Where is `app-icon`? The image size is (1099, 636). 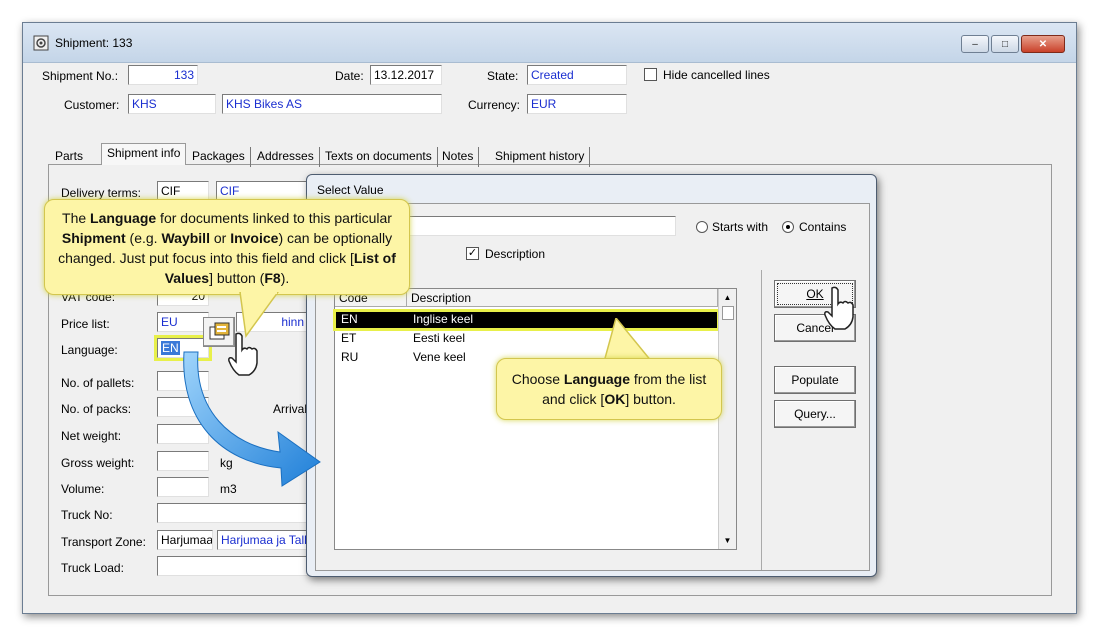
app-icon is located at coordinates (41, 43).